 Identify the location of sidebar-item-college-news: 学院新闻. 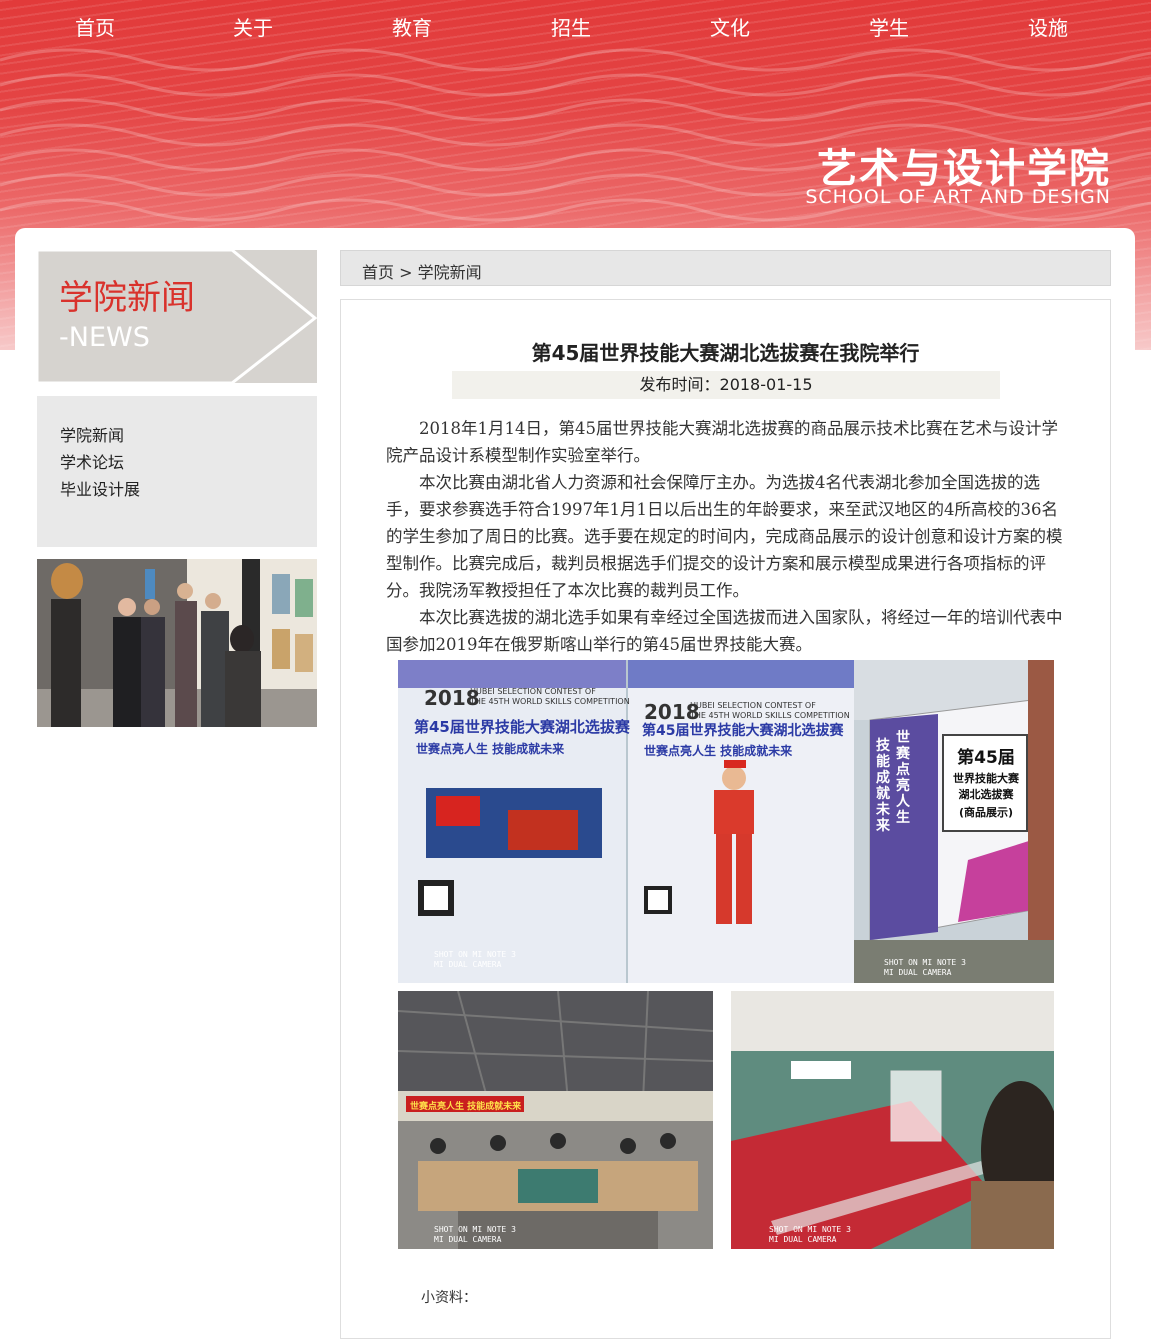
(92, 434).